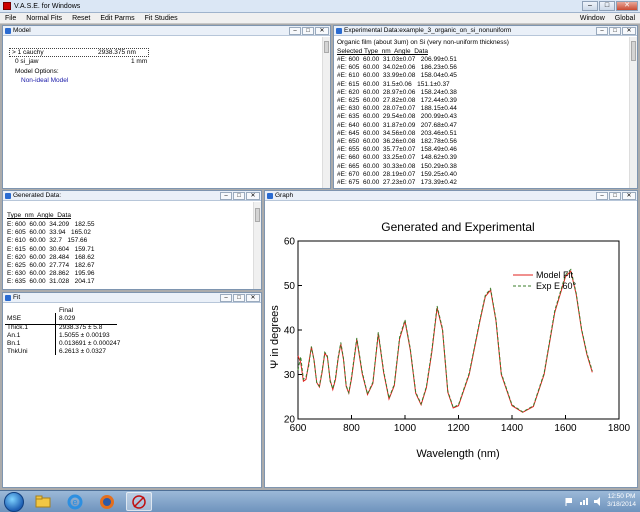 The image size is (640, 512). What do you see at coordinates (107, 501) in the screenshot?
I see `taskbar-firefox-icon` at bounding box center [107, 501].